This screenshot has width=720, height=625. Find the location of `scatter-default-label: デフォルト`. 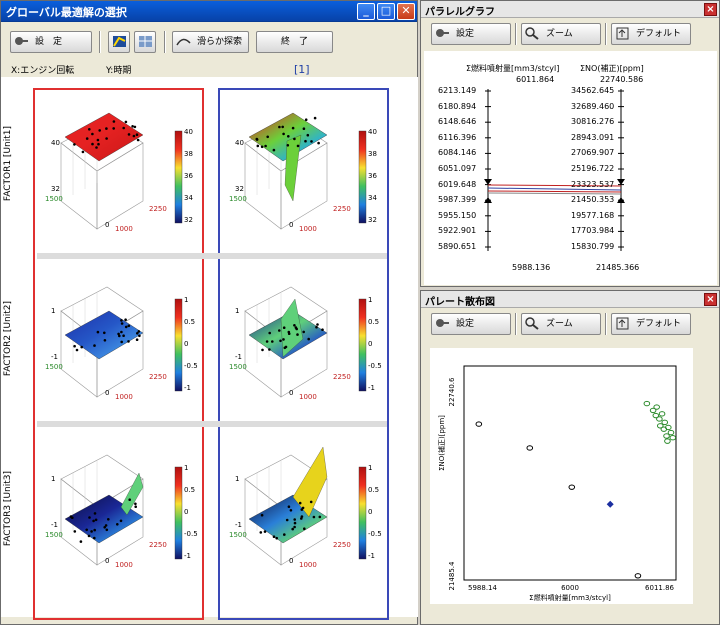

scatter-default-label: デフォルト is located at coordinates (659, 324).